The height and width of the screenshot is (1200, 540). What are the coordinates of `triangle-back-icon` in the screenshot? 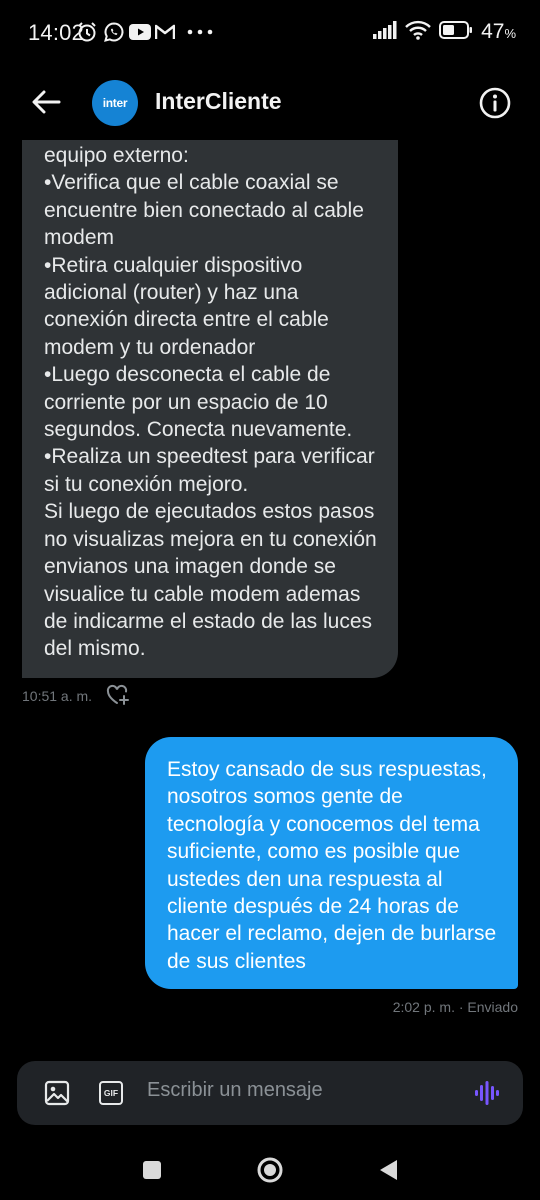 It's located at (388, 1170).